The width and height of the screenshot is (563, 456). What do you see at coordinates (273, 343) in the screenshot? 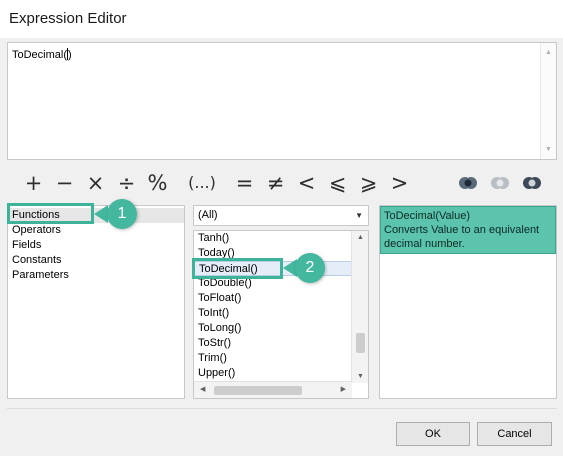
I see `function-item-tostr: ToStr()` at bounding box center [273, 343].